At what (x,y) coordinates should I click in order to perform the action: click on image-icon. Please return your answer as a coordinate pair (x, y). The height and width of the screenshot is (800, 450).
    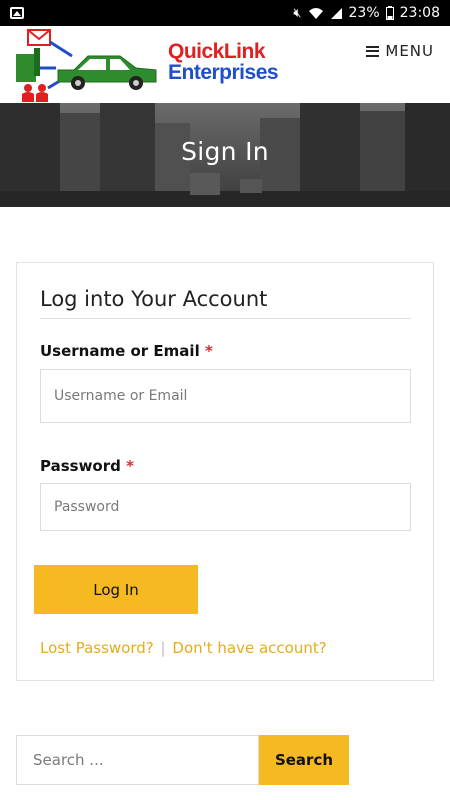
    Looking at the image, I should click on (17, 13).